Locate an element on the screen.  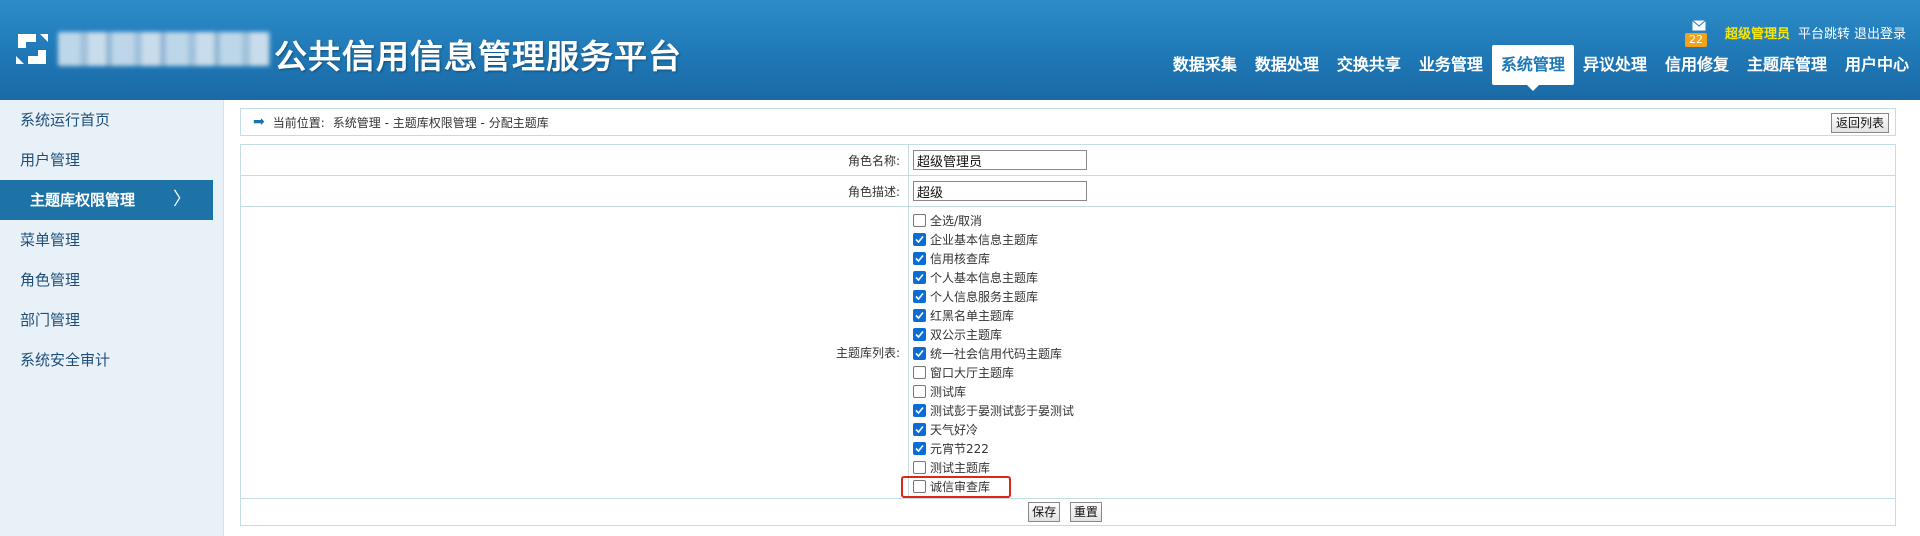
sidebar-item-label: 主题库权限管理 is located at coordinates (83, 200).